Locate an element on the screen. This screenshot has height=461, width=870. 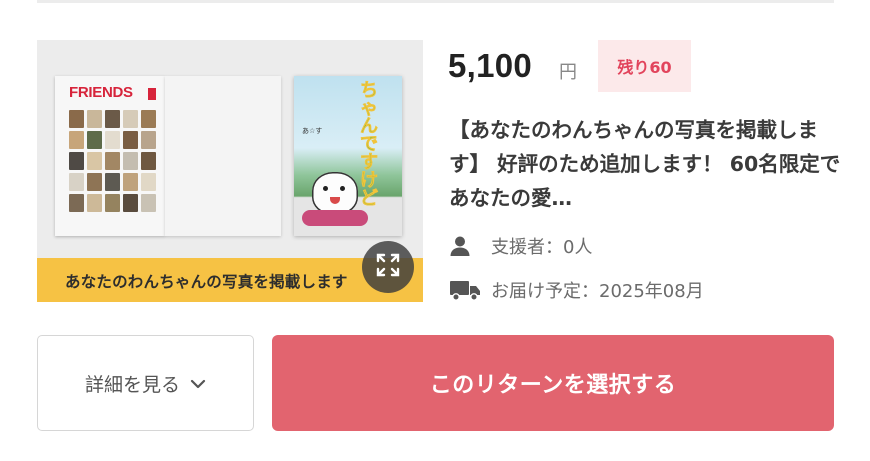
banner-text: あなたのわんちゃんの写真を掲載します is located at coordinates (206, 282).